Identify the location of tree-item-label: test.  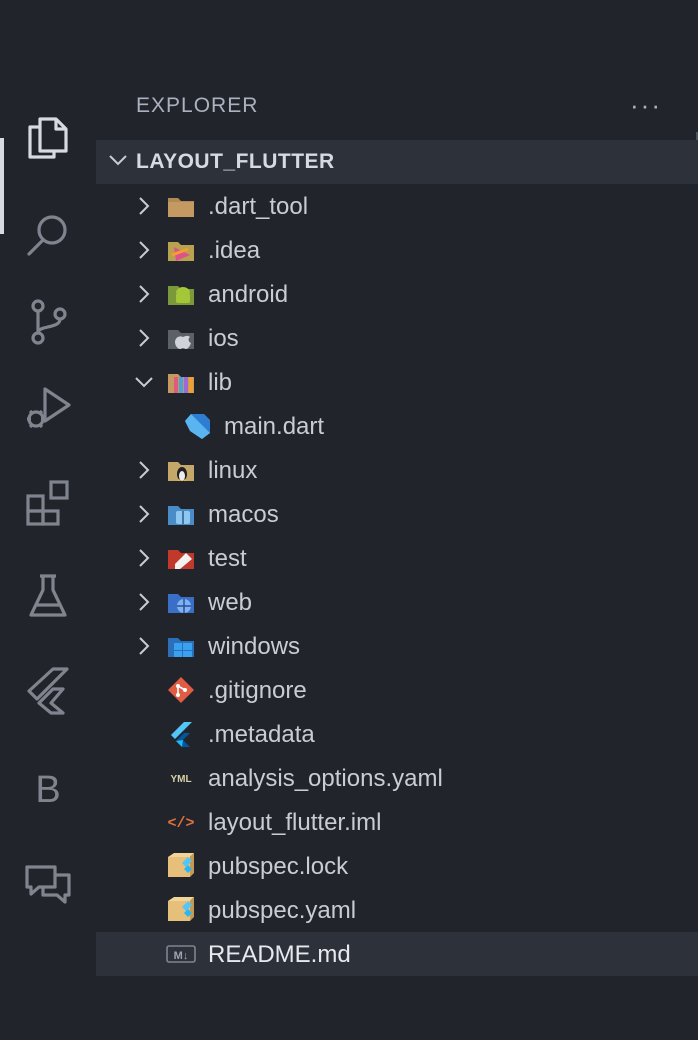
(227, 558).